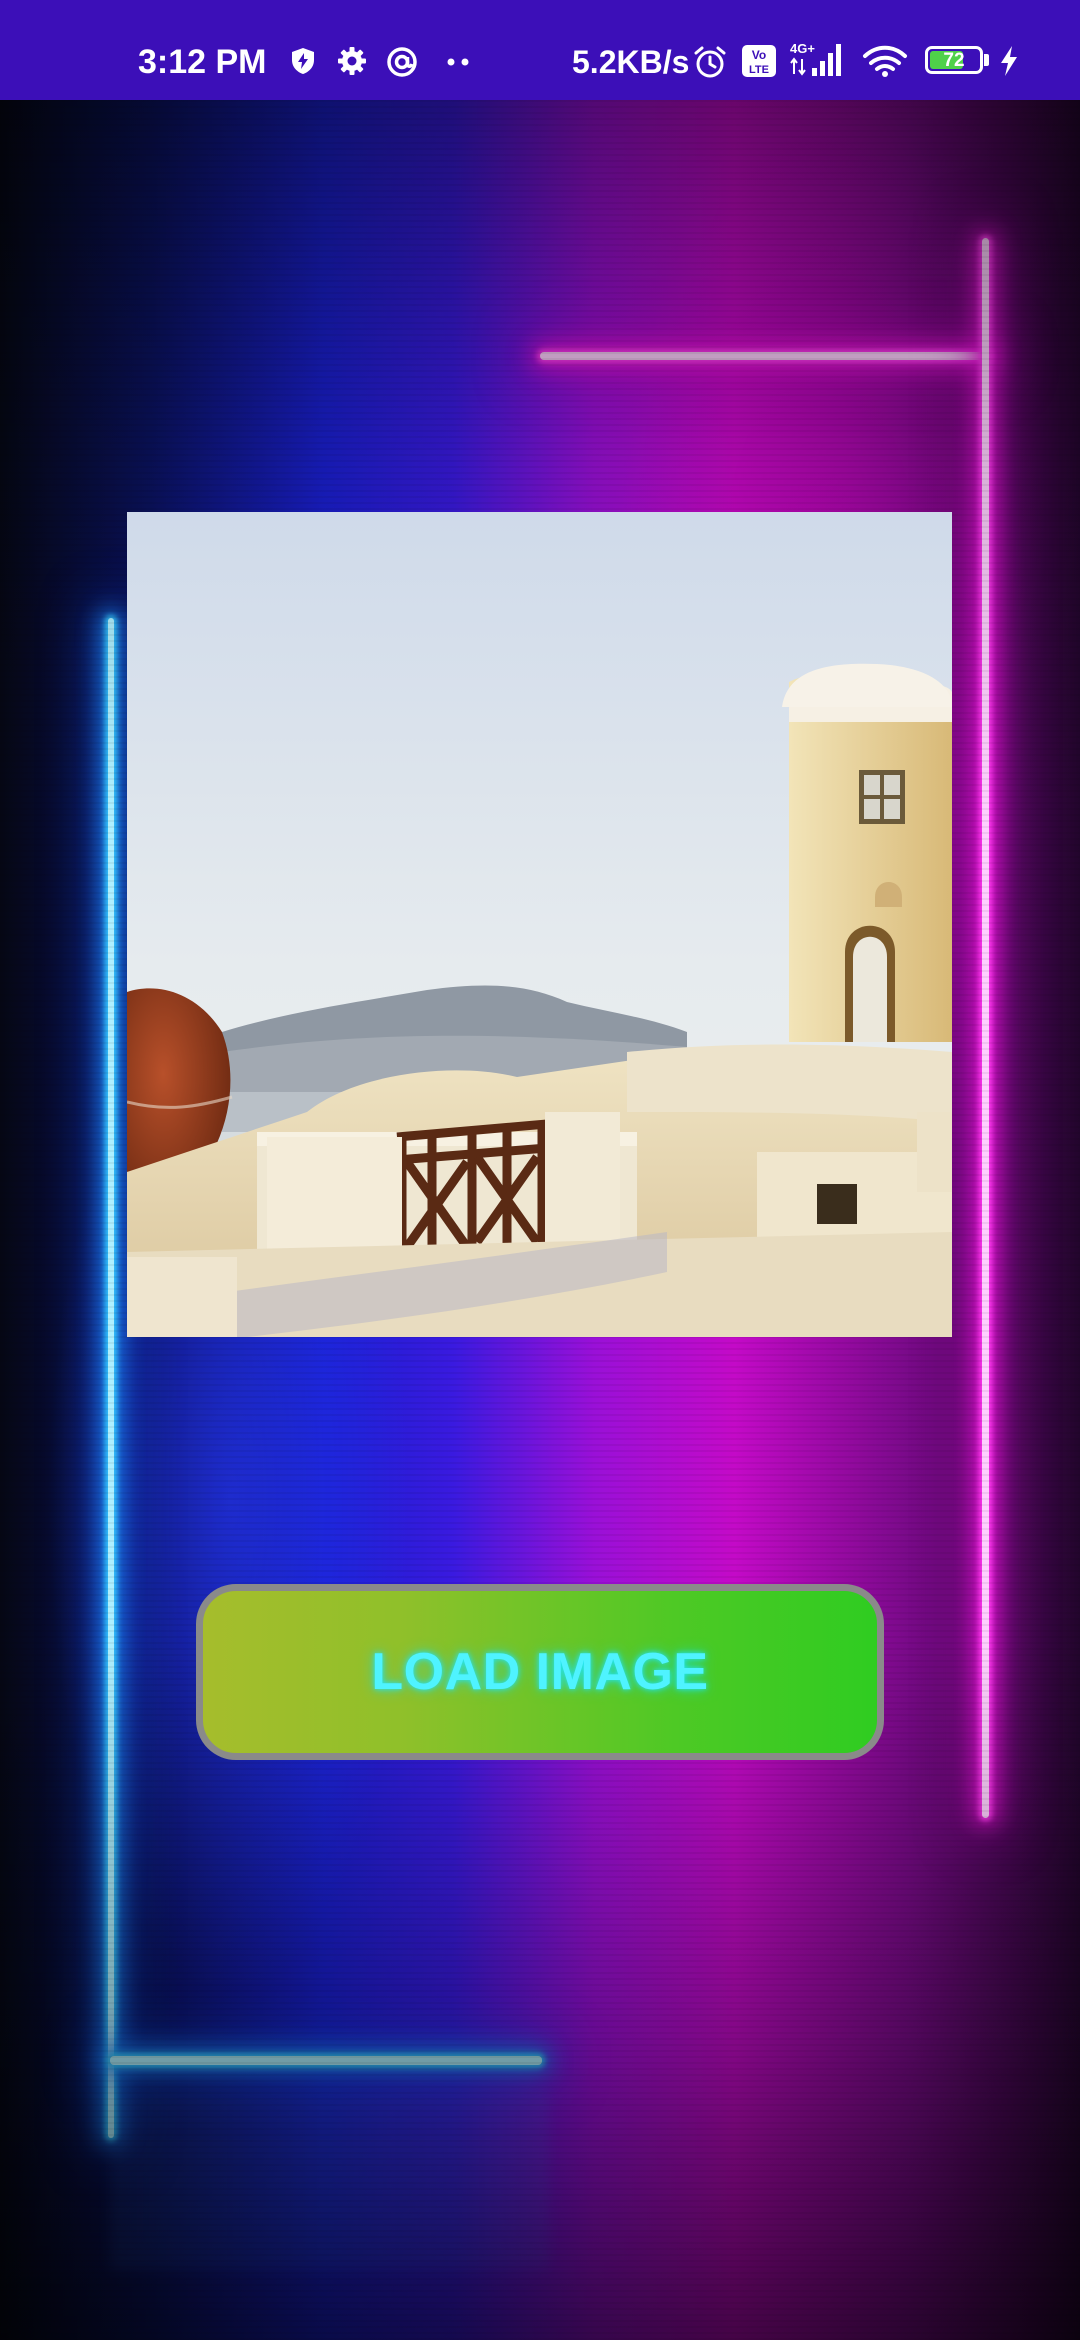  What do you see at coordinates (459, 62) in the screenshot?
I see `more-dots-icon` at bounding box center [459, 62].